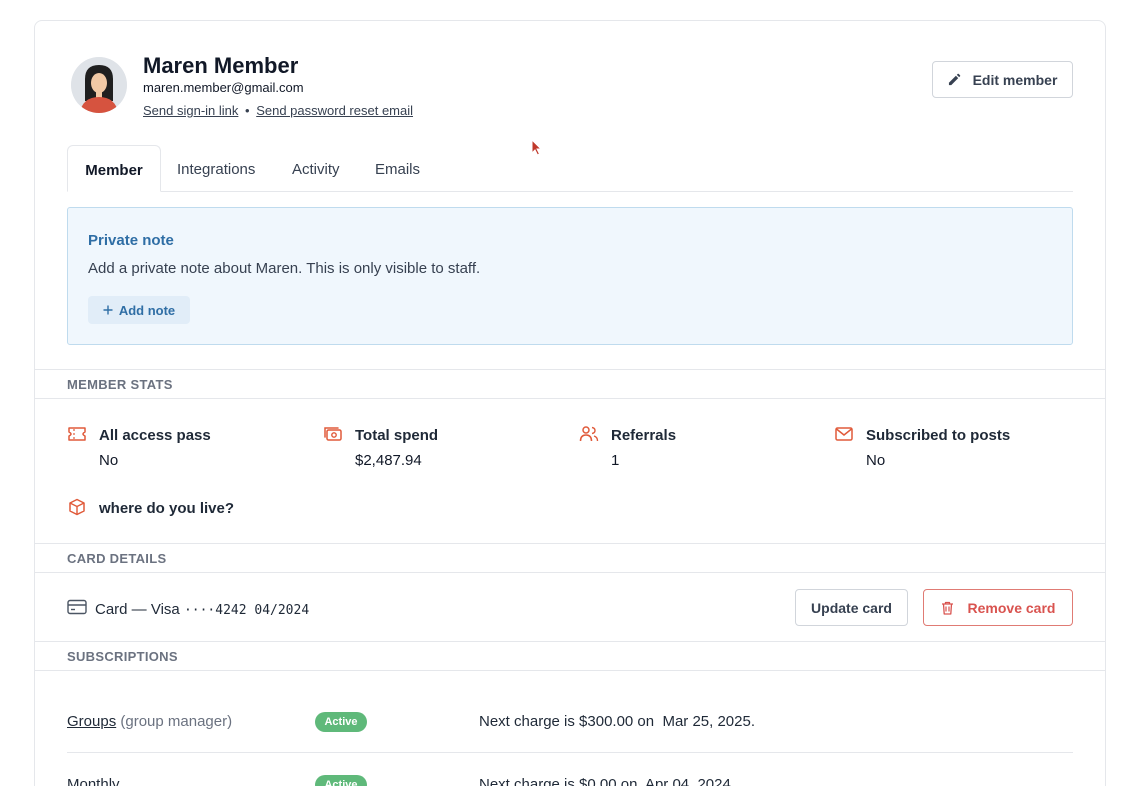  Describe the element at coordinates (108, 310) in the screenshot. I see `plus-icon` at that location.